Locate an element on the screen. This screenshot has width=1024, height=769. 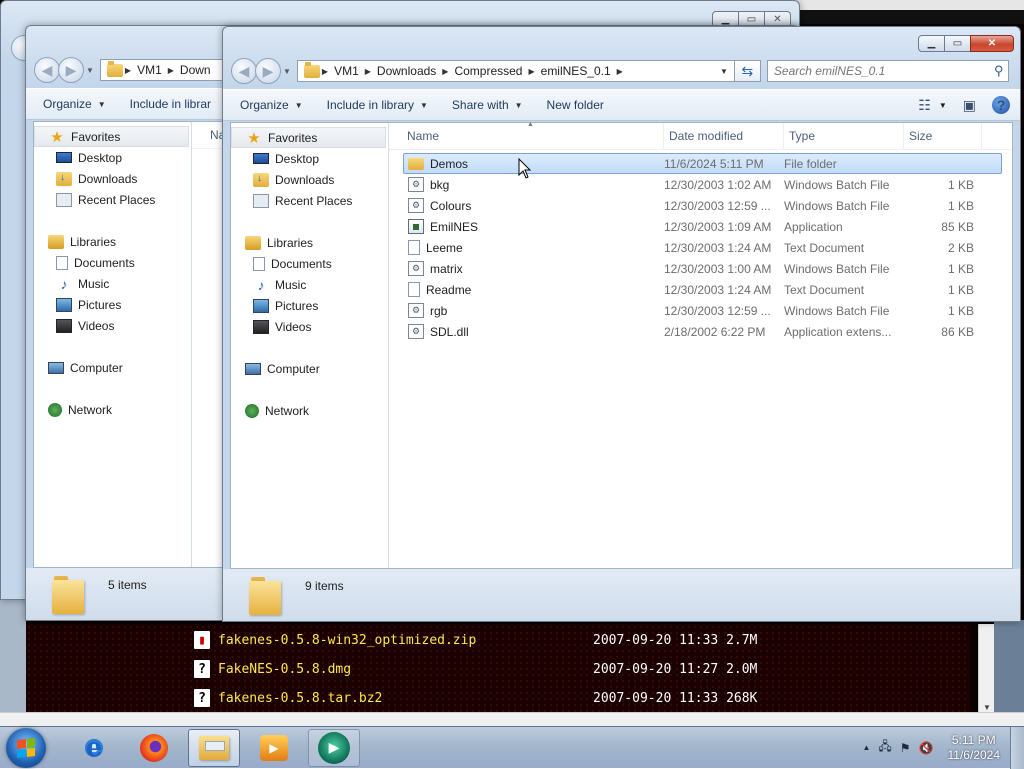
volume-muted-icon: 🔇 is located at coordinates (926, 748).